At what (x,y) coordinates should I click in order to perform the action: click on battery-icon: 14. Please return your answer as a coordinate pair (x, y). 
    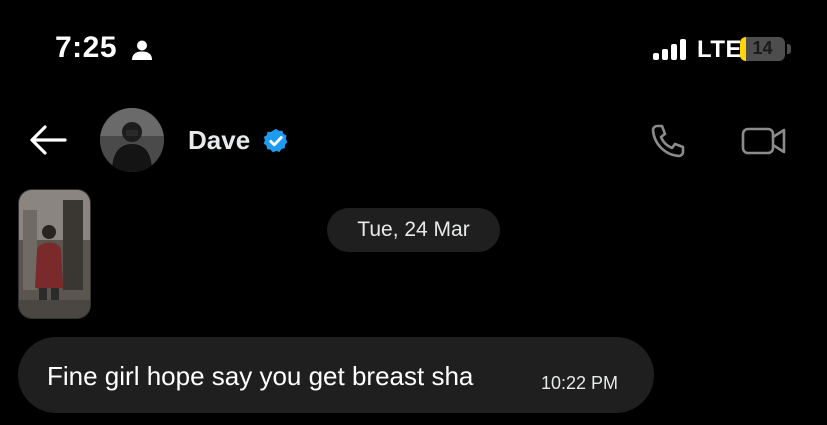
    Looking at the image, I should click on (762, 49).